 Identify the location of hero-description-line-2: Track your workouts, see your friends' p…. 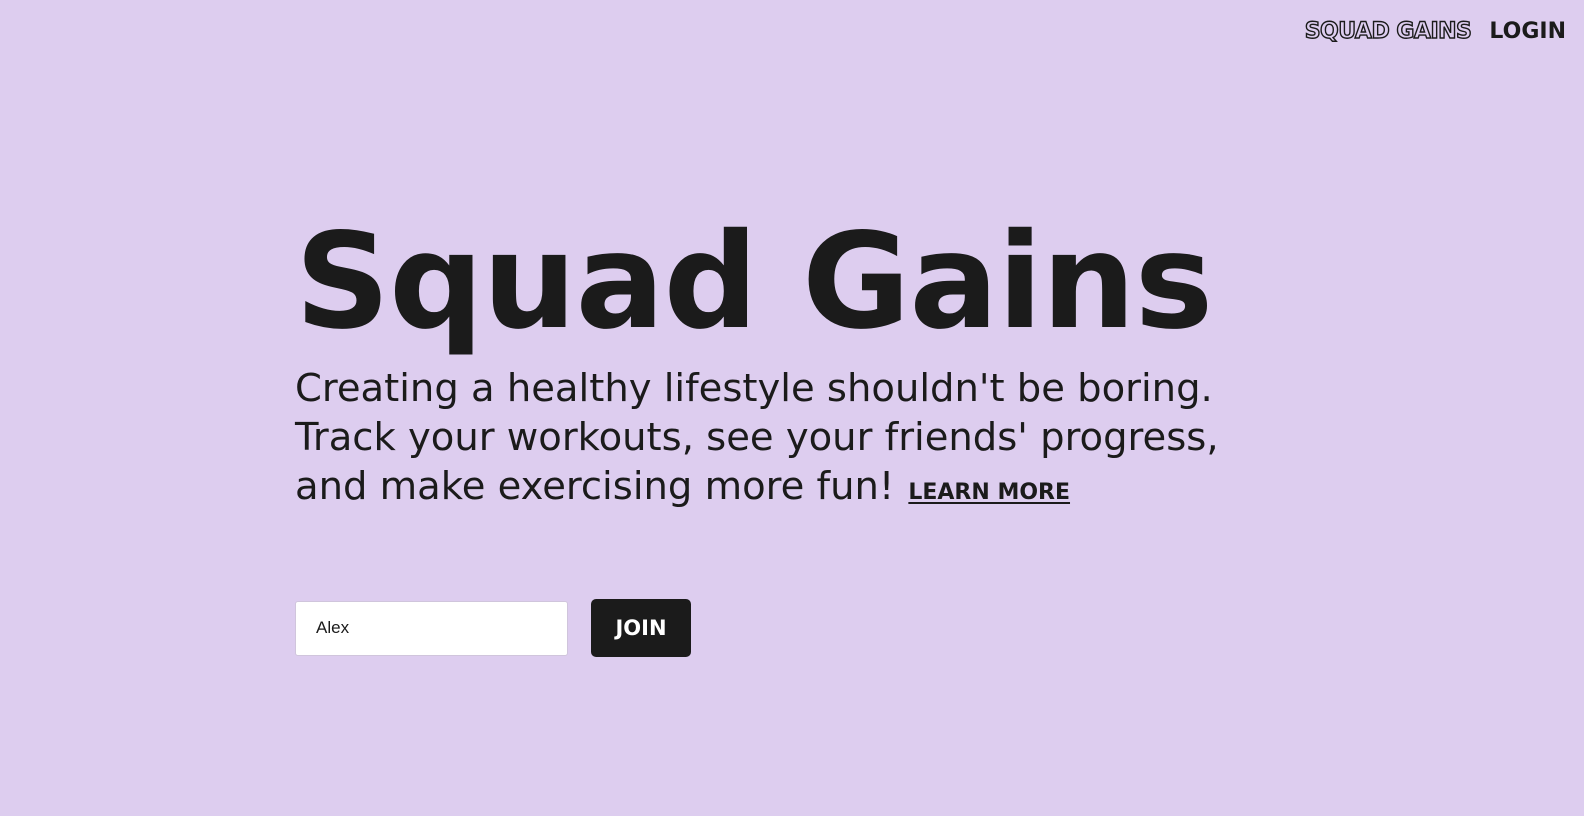
(757, 437).